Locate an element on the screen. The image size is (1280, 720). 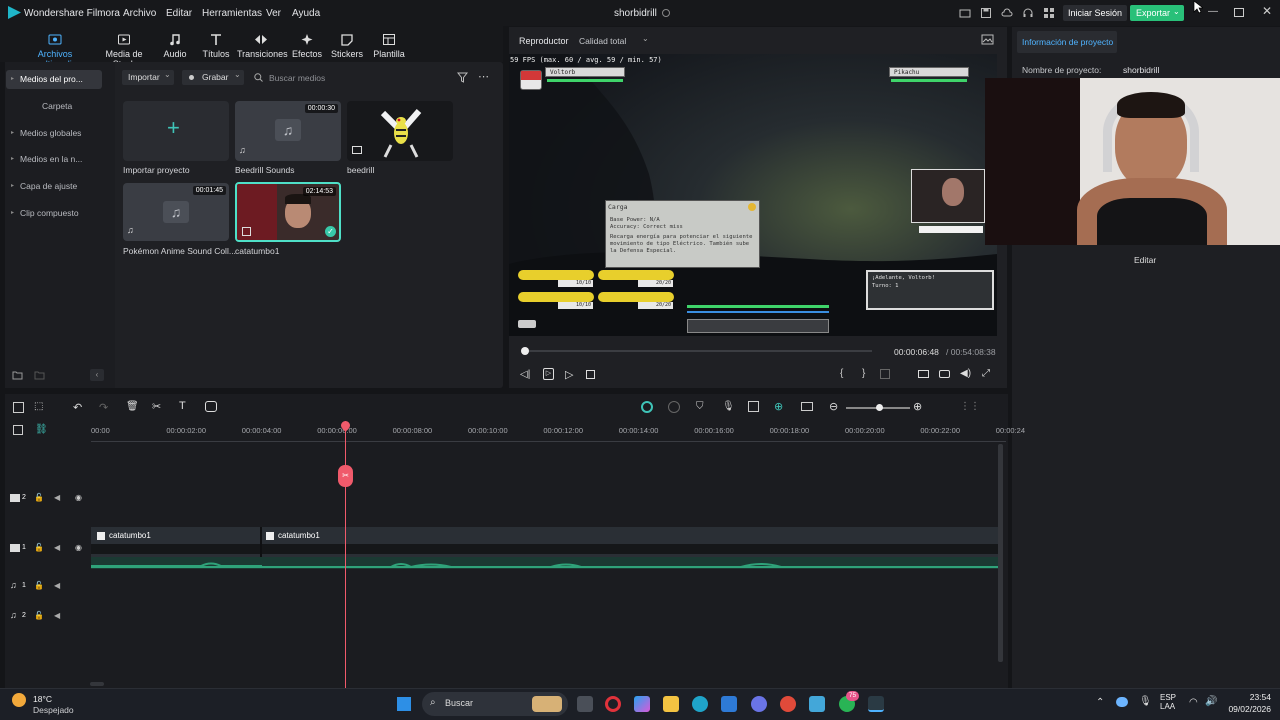
prev-frame-icon: ◁| is located at coordinates (525, 374).